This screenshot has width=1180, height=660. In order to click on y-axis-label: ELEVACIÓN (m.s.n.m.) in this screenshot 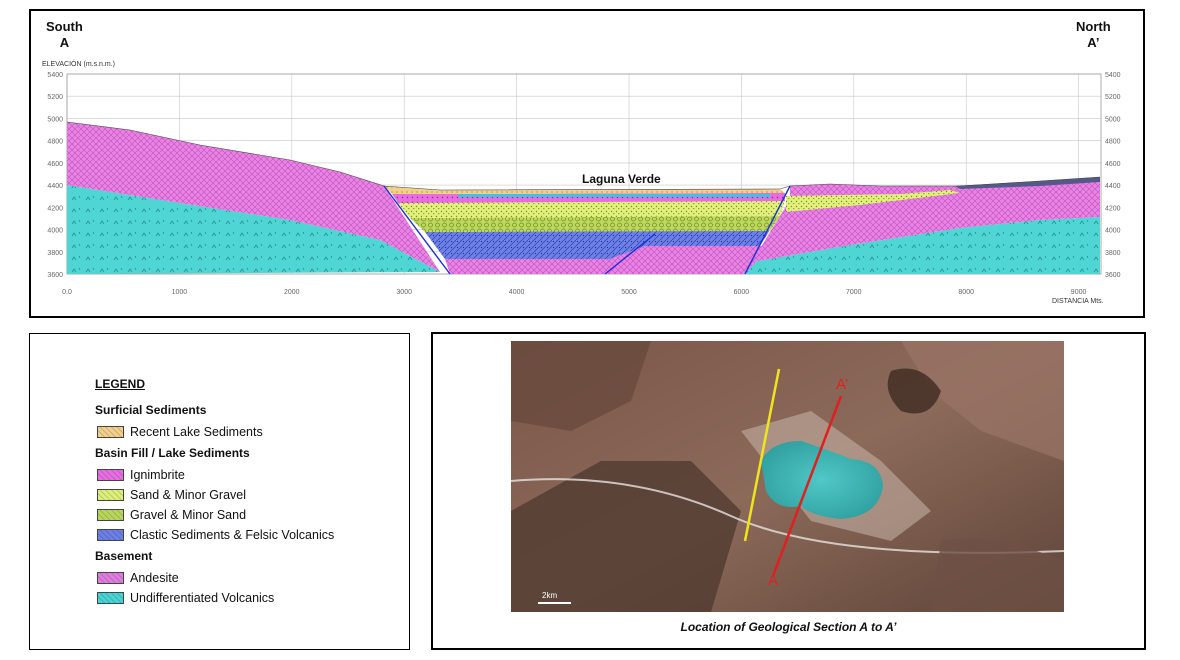, I will do `click(78, 63)`.